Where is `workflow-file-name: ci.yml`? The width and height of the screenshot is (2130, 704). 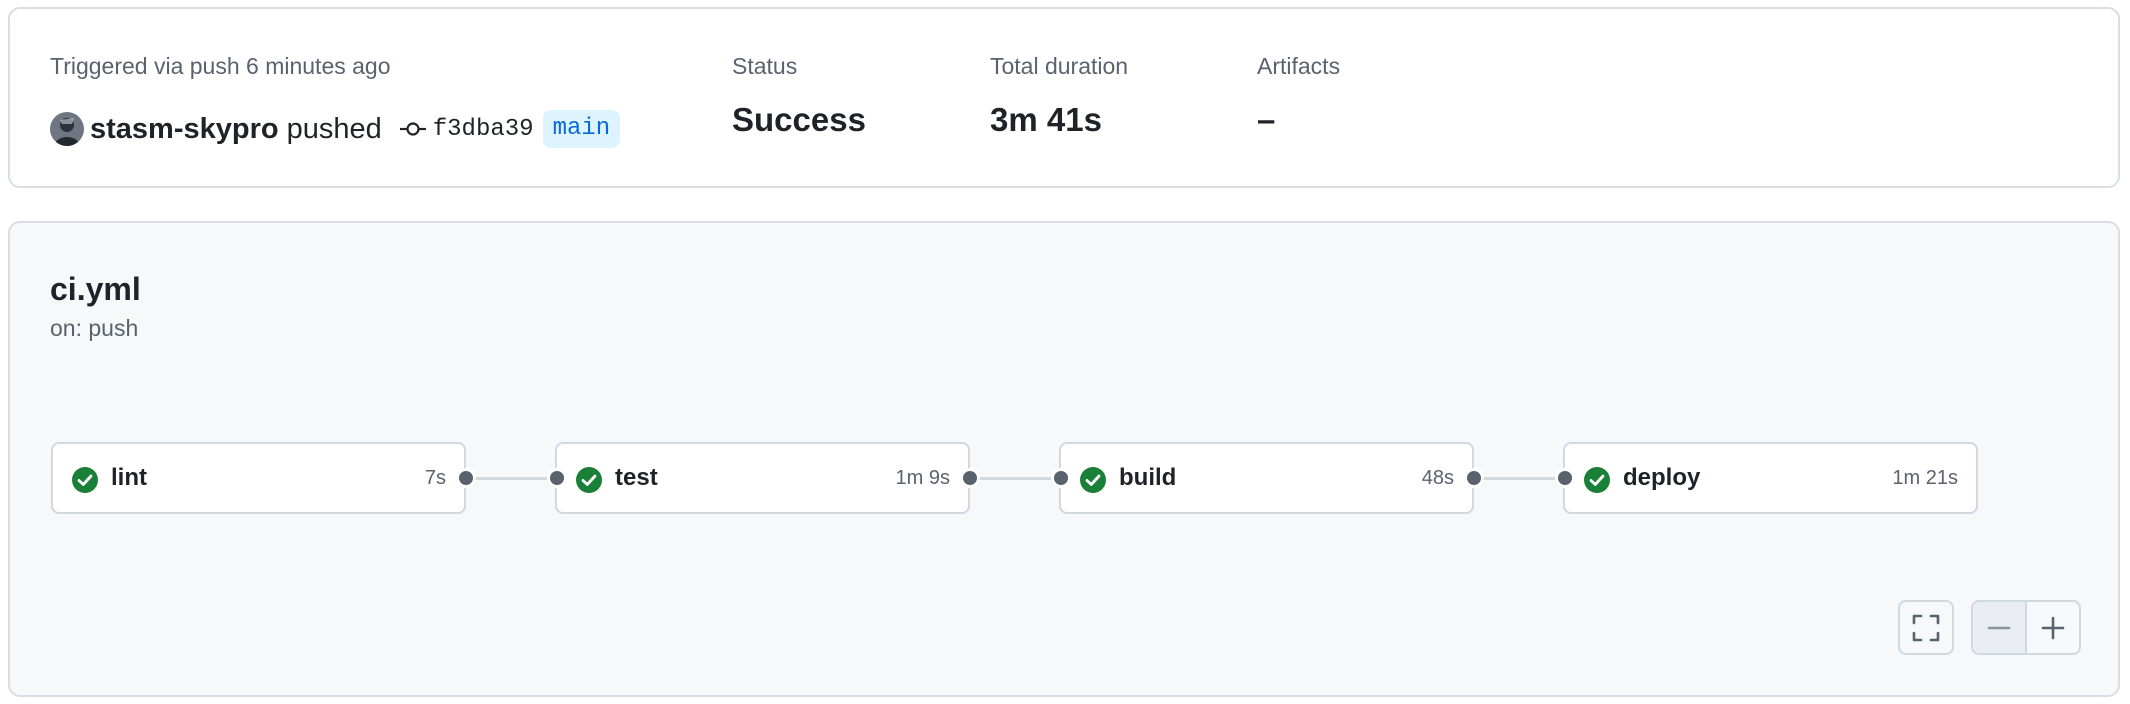 workflow-file-name: ci.yml is located at coordinates (95, 289).